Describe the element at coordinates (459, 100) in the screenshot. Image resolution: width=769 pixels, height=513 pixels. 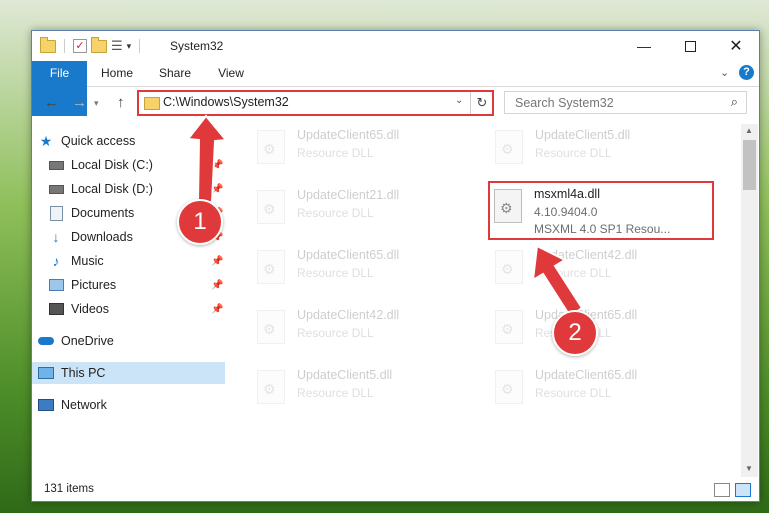
I see `chevron-down-icon: ⌄` at that location.